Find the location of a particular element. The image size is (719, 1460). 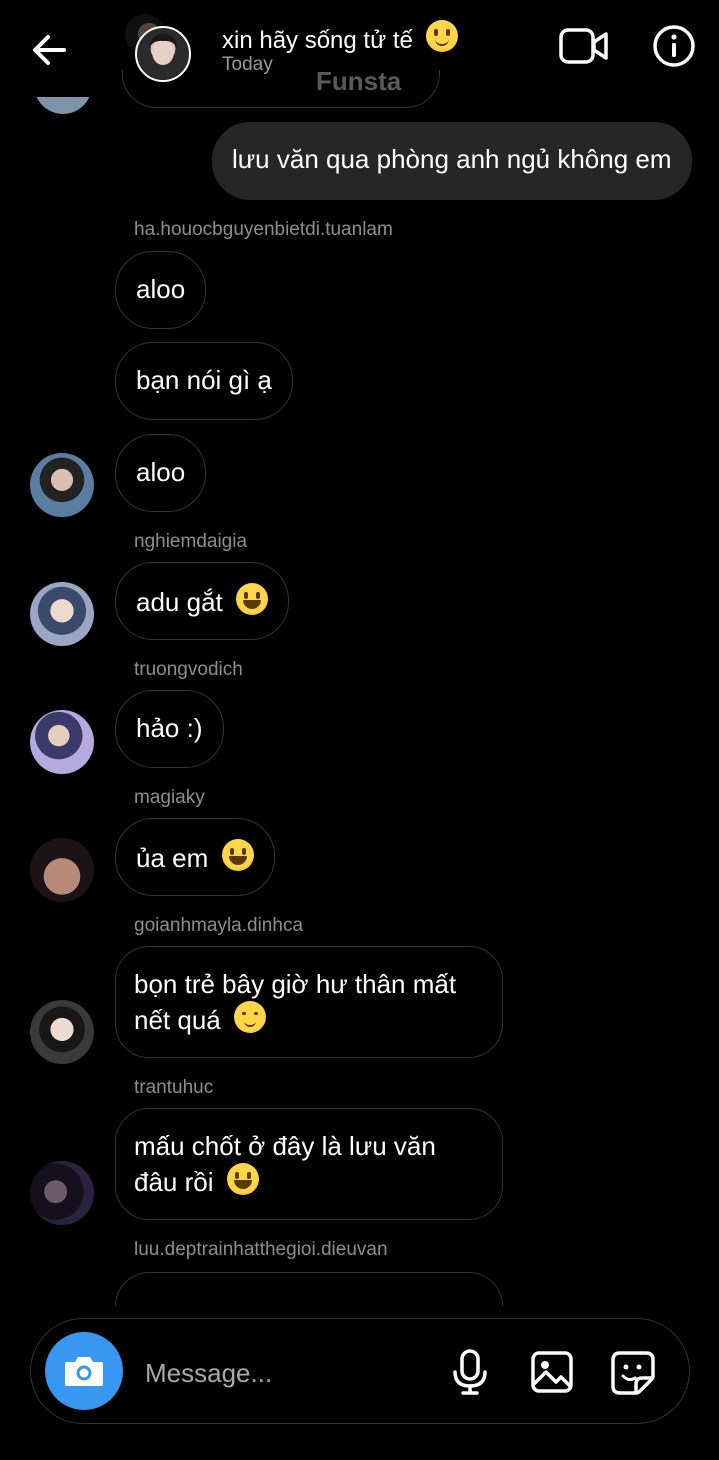

message-bubble: bọn trẻ bây giờ hư thân mất nết quá is located at coordinates (309, 1002).